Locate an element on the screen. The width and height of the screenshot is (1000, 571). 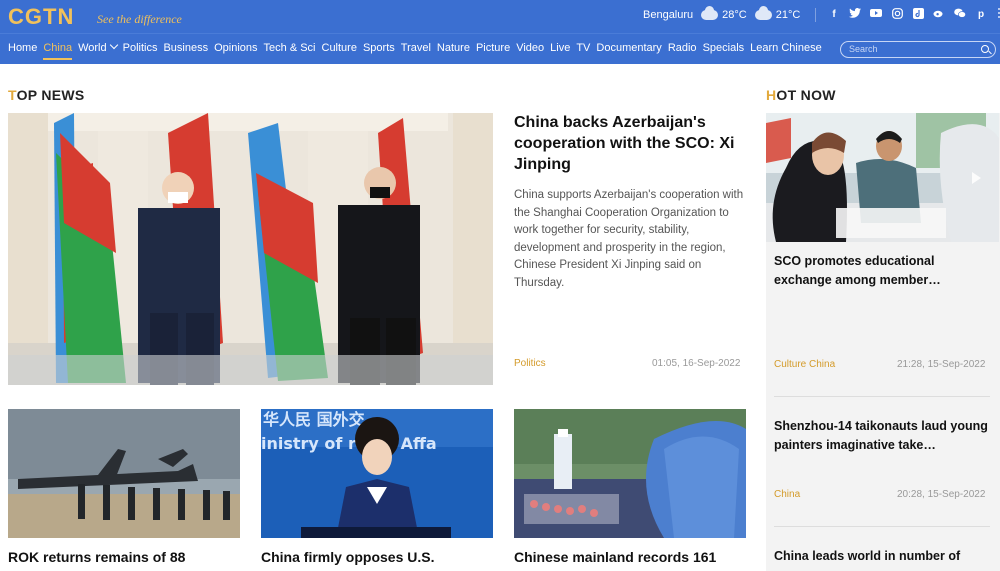
hot-image-classroom is located at coordinates (882, 177).